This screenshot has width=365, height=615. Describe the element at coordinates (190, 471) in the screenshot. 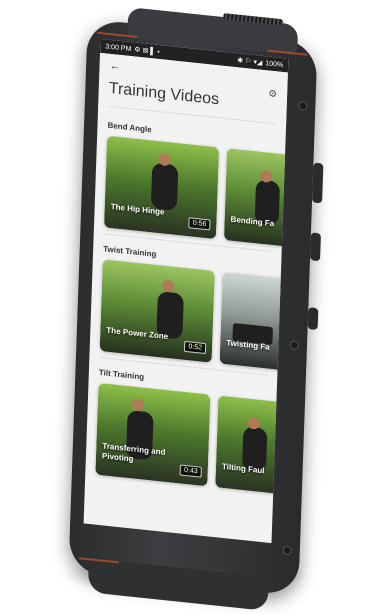

I see `duration-badge: 0:43` at that location.